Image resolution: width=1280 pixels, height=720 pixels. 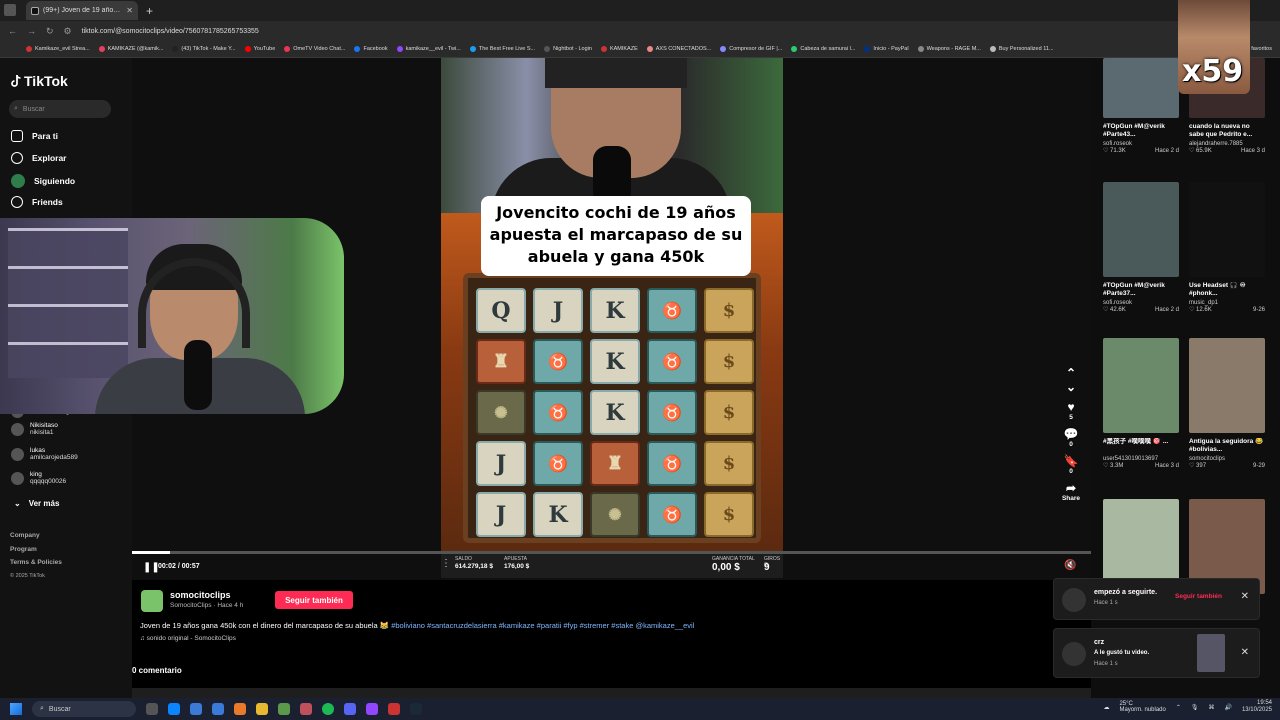 What do you see at coordinates (375, 49) in the screenshot?
I see `bookmark-label: Facebook` at bounding box center [375, 49].